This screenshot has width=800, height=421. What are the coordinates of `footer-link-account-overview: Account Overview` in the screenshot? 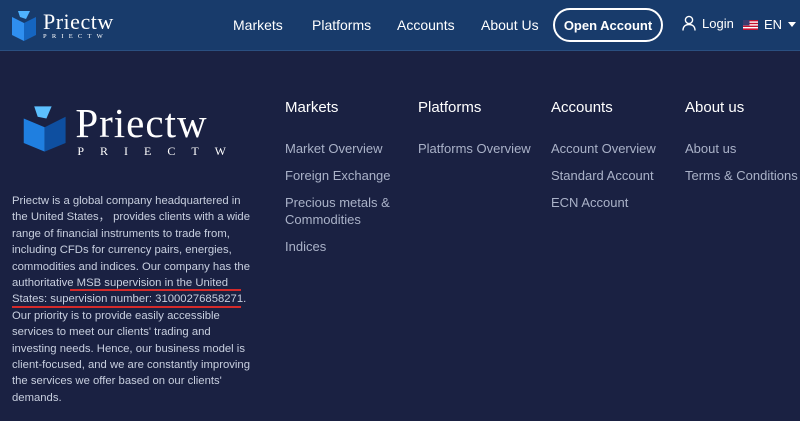 It's located at (603, 148).